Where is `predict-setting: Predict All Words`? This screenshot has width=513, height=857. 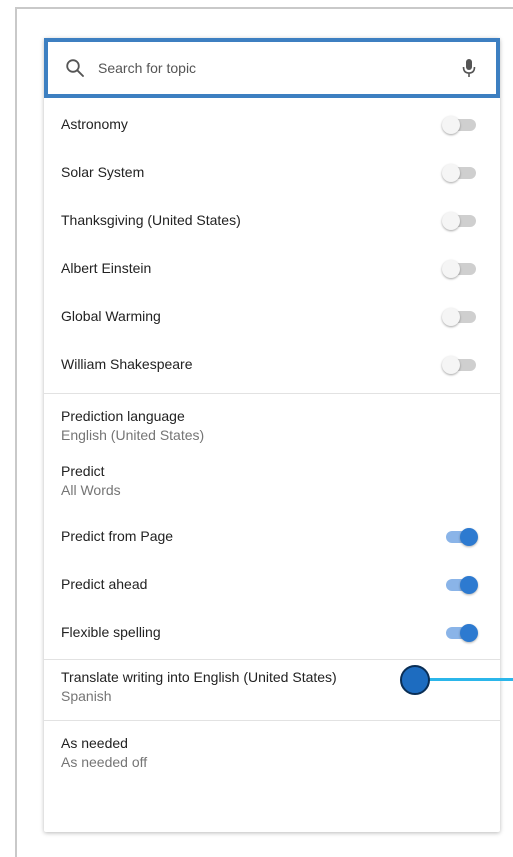
predict-setting: Predict All Words is located at coordinates (91, 480).